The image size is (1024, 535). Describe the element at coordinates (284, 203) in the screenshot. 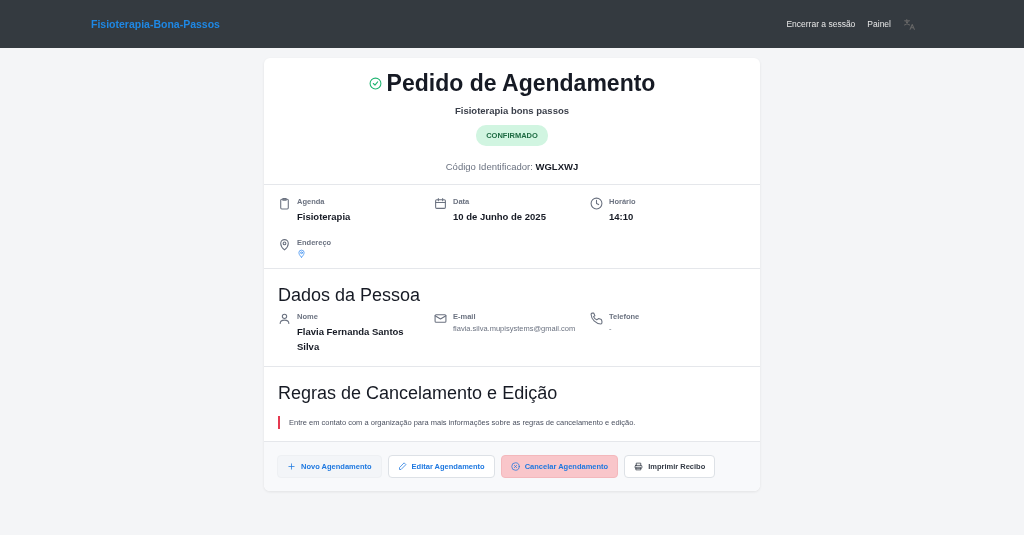

I see `clipboard-icon` at that location.